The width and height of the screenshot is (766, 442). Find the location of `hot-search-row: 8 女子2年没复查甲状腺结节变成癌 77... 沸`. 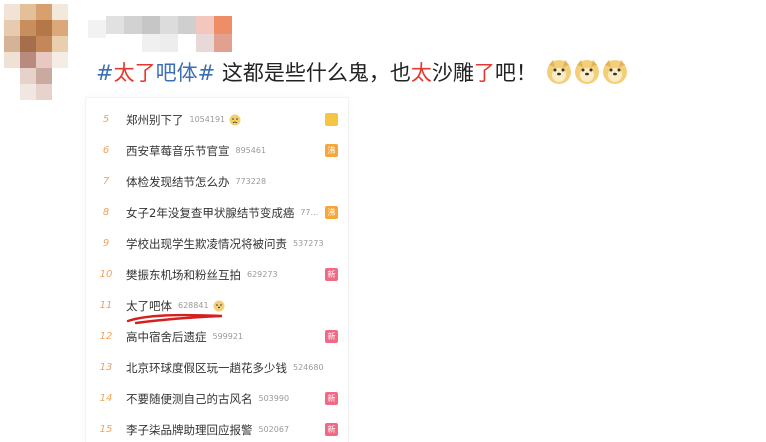

hot-search-row: 8 女子2年没复查甲状腺结节变成癌 77... 沸 is located at coordinates (217, 212).